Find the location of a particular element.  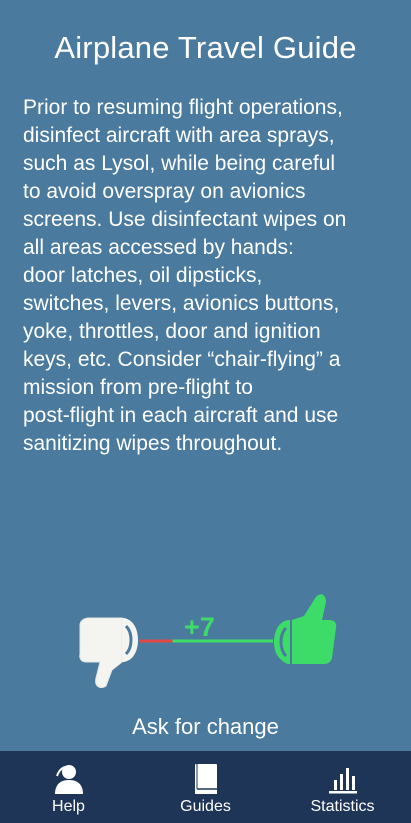

nav-label-guides: Guides is located at coordinates (205, 806).